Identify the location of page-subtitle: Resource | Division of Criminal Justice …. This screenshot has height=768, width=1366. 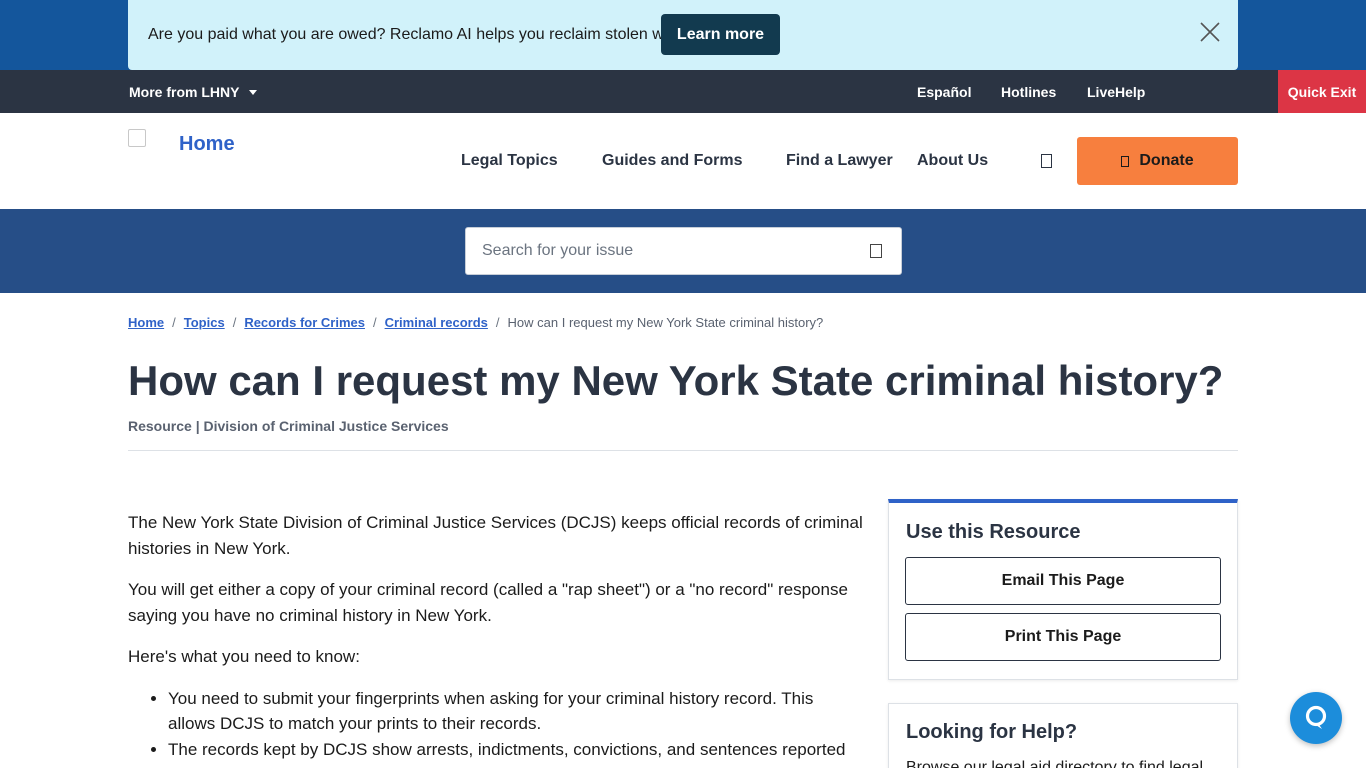
(288, 426).